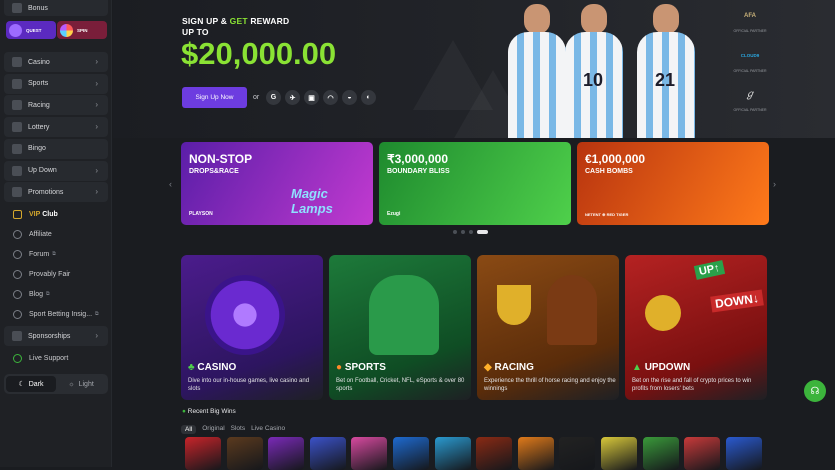 The height and width of the screenshot is (470, 835). Describe the element at coordinates (663, 313) in the screenshot. I see `coin-icon` at that location.